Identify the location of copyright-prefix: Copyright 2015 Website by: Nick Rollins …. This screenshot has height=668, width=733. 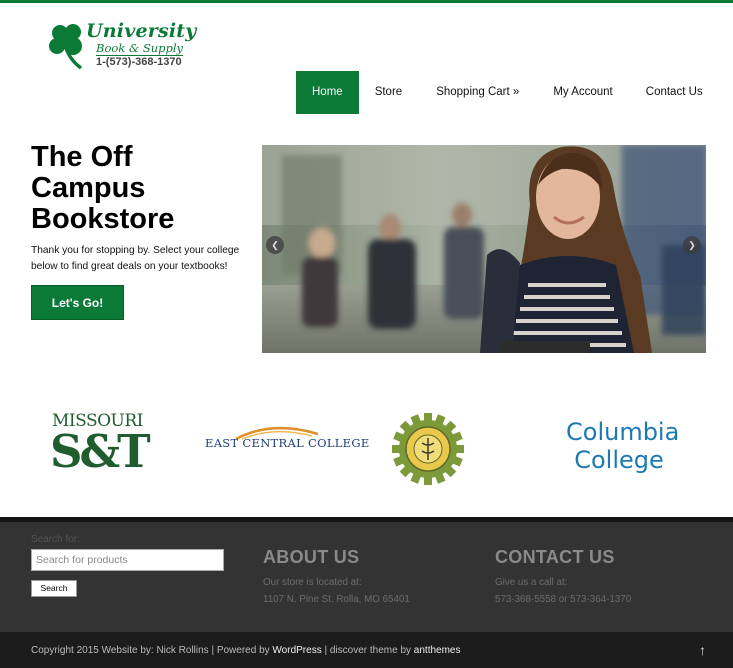
(152, 650).